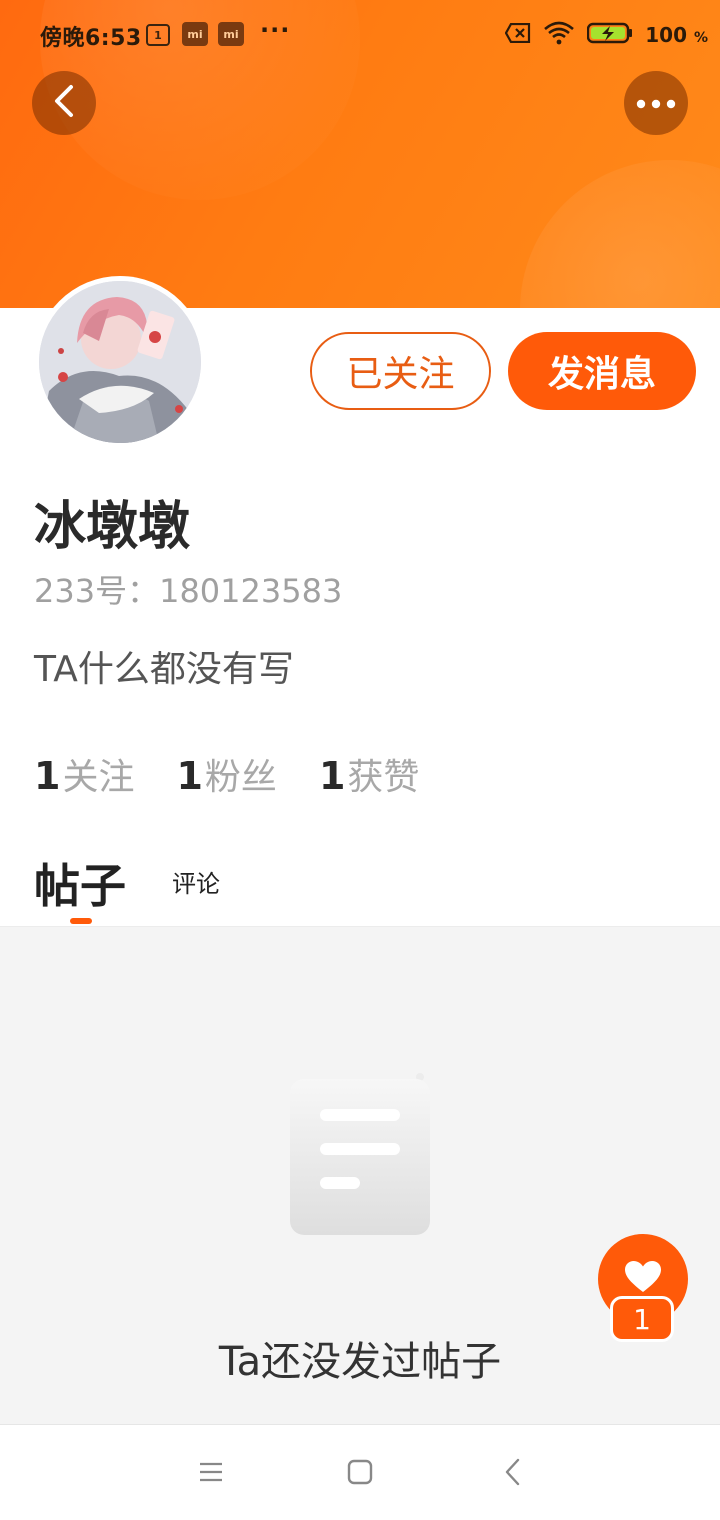 This screenshot has width=720, height=1520. What do you see at coordinates (98, 777) in the screenshot?
I see `stat-label: 关注` at bounding box center [98, 777].